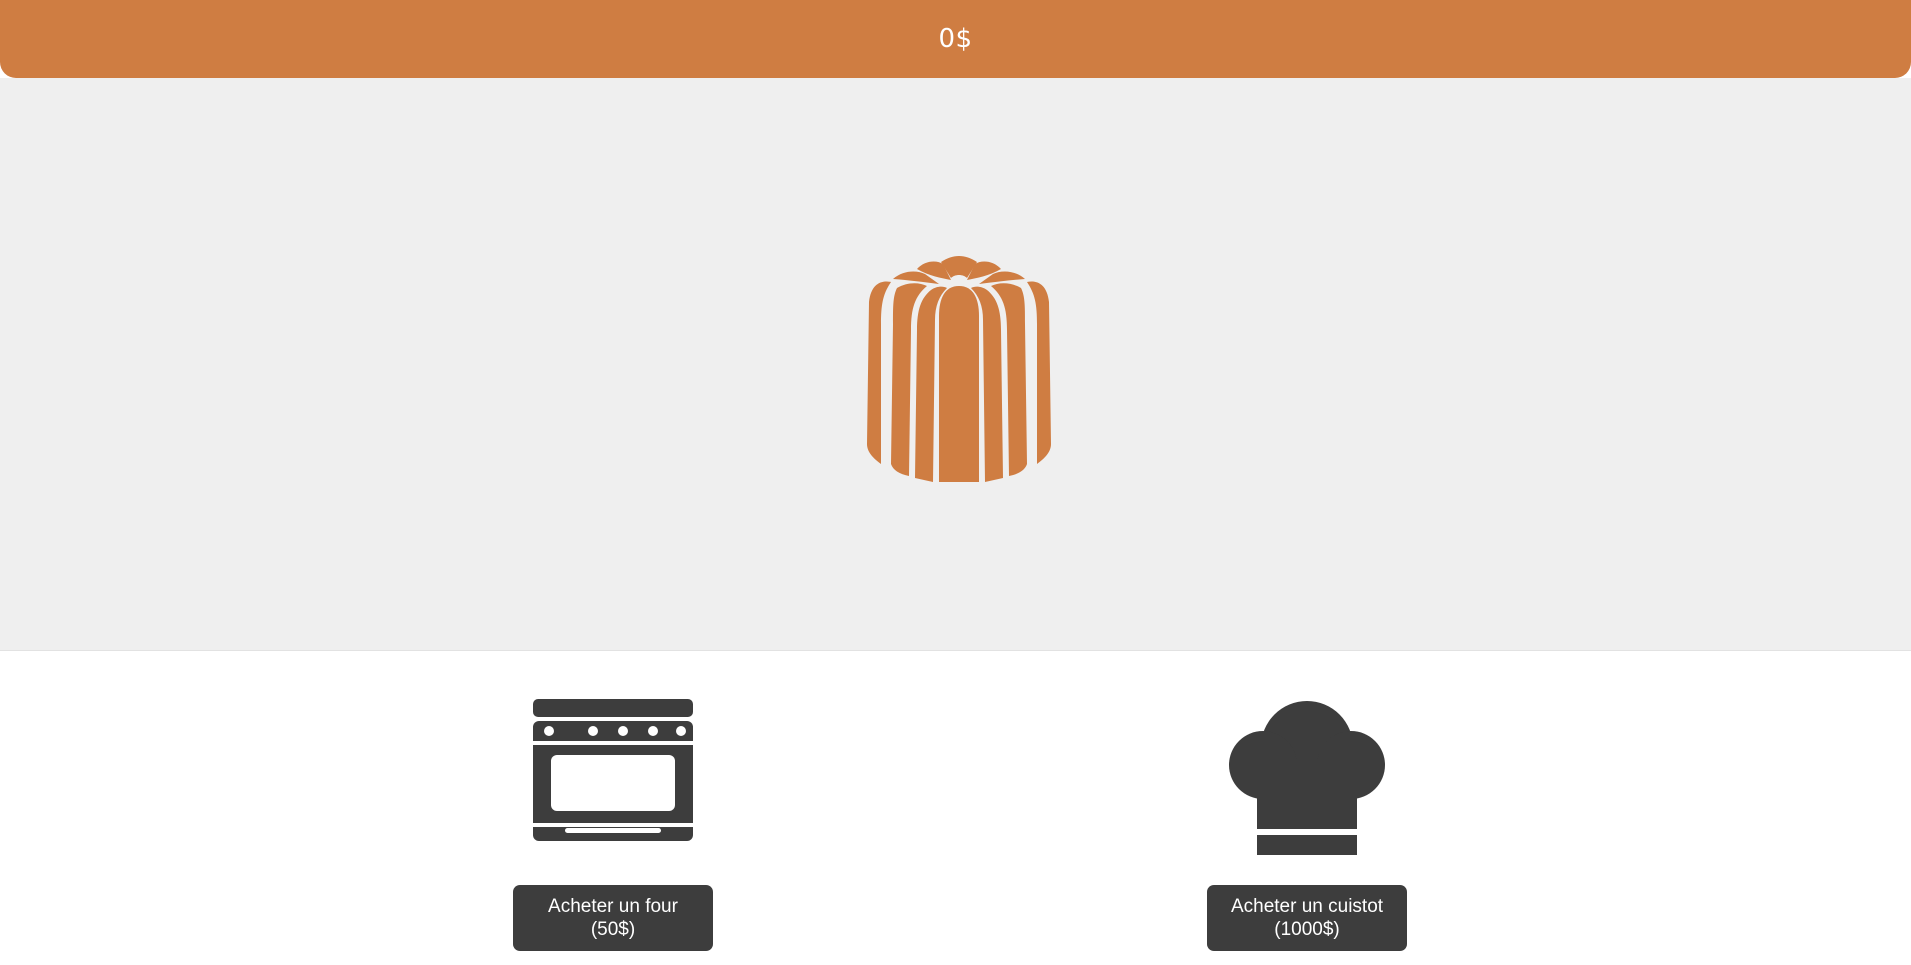 This screenshot has width=1911, height=965. I want to click on balance-bar: 0$, so click(955, 39).